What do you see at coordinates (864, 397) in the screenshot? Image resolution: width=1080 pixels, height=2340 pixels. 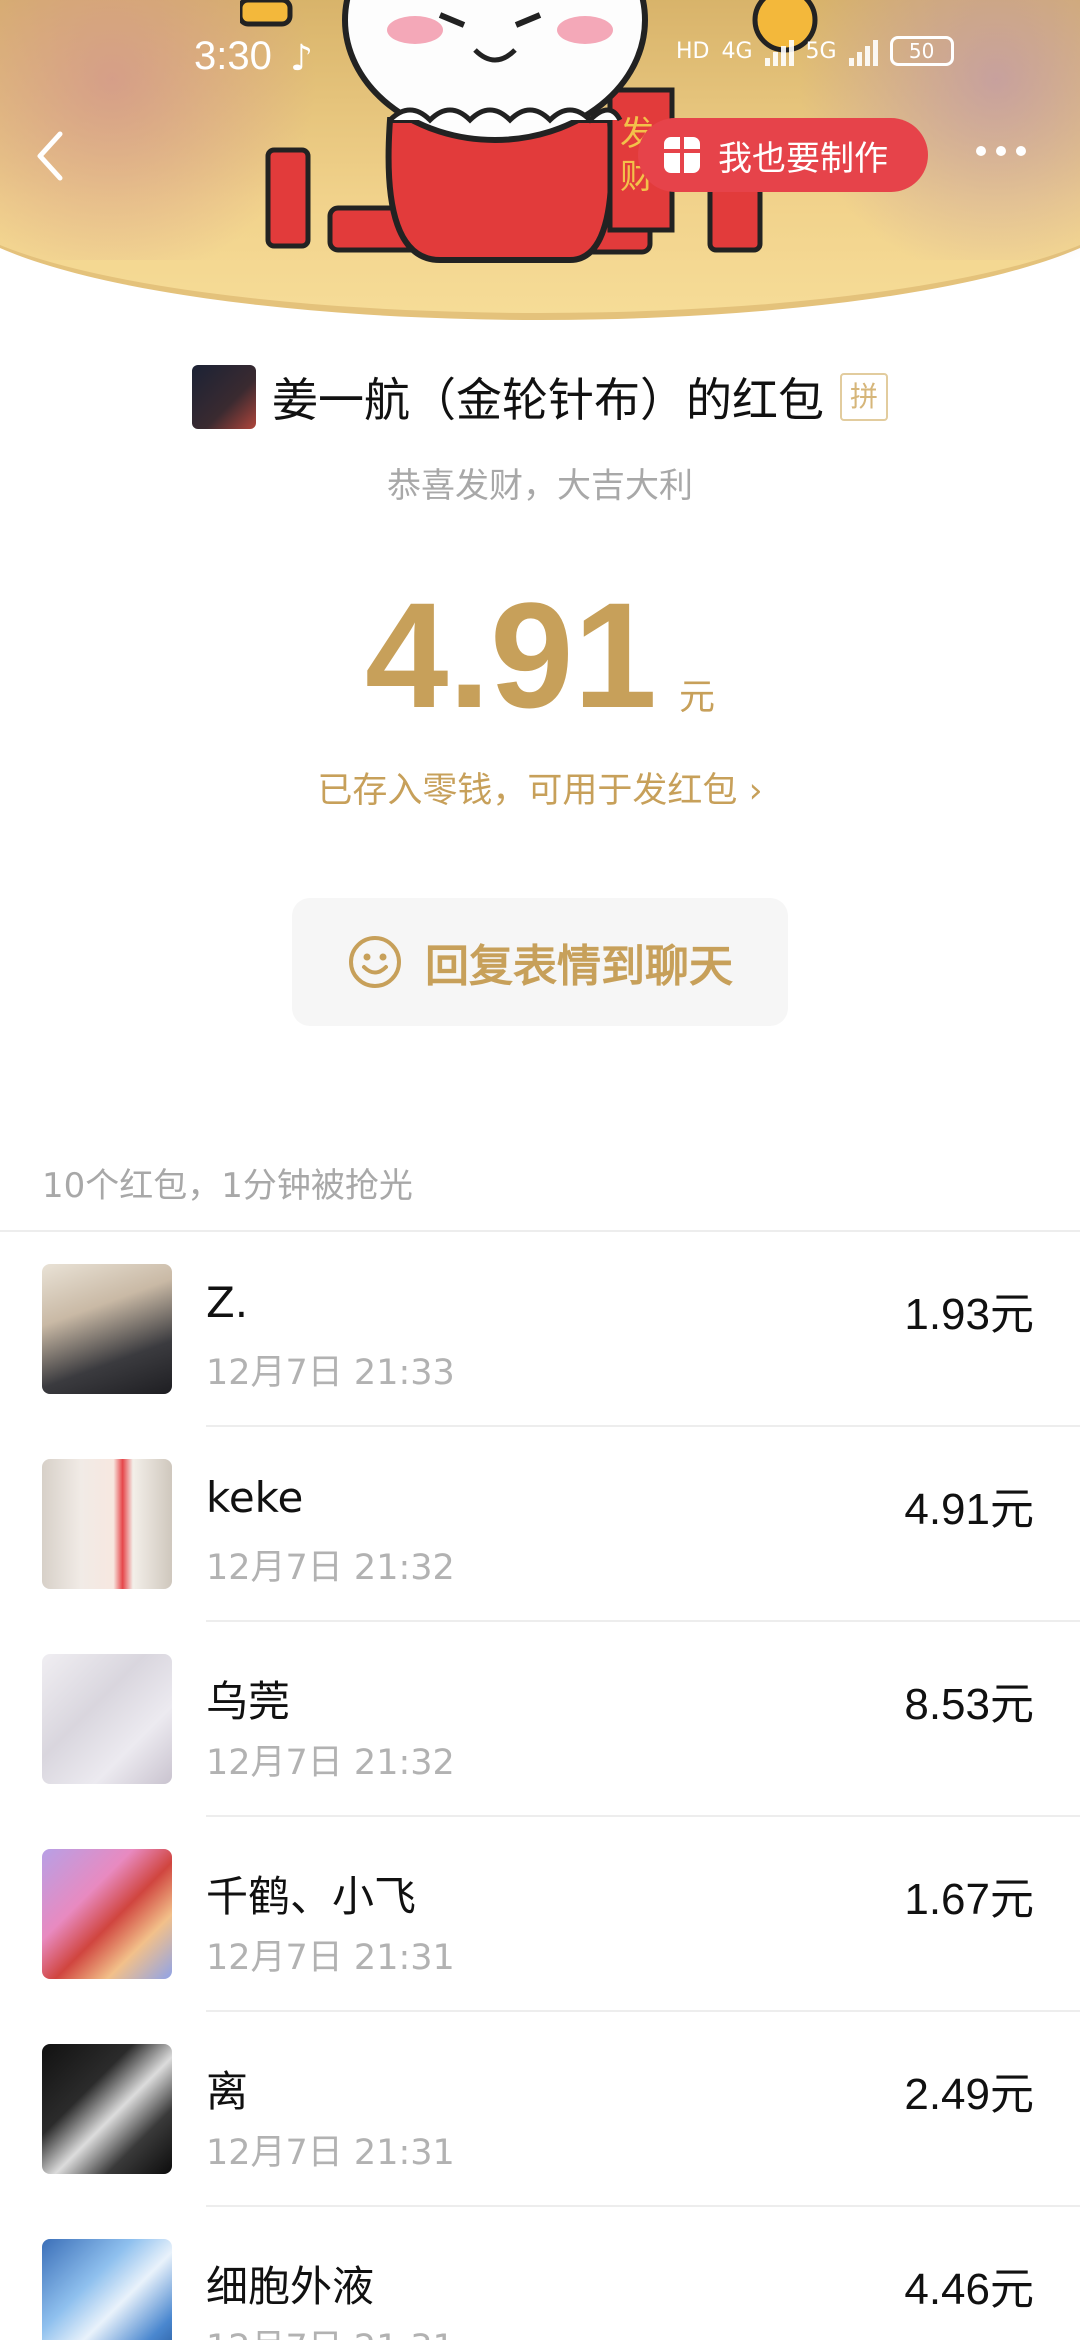 I see `group-packet-badge: 拼` at bounding box center [864, 397].